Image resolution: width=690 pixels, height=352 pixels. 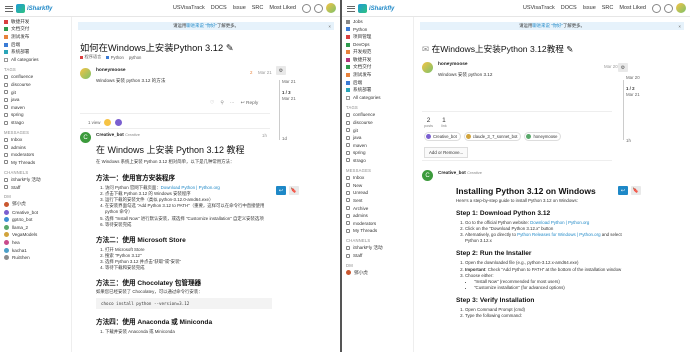 What do you see at coordinates (239, 8) in the screenshot?
I see `nav-issue: Issue` at bounding box center [239, 8].